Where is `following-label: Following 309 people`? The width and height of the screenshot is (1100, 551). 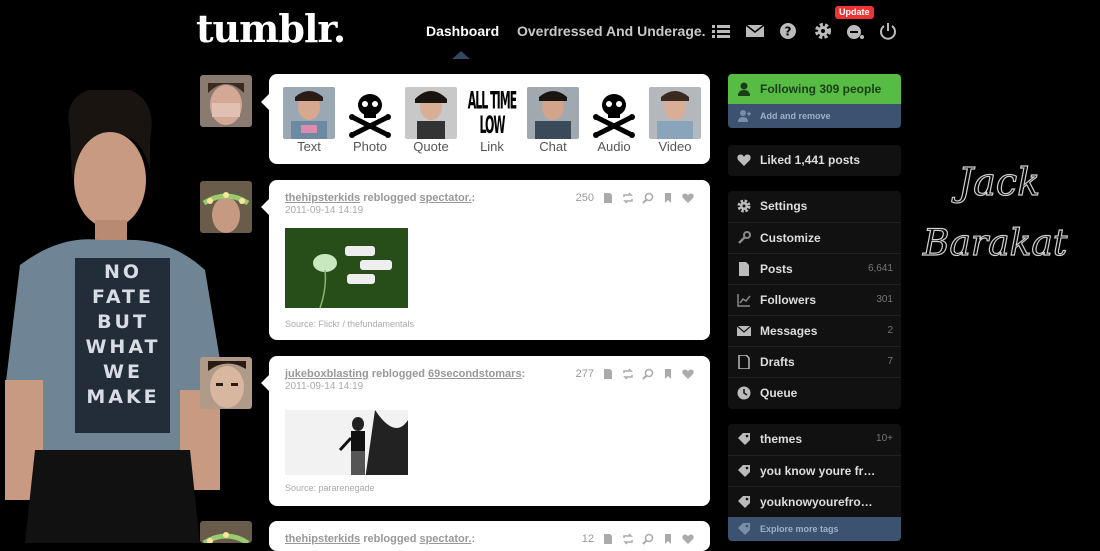
following-label: Following 309 people is located at coordinates (821, 89).